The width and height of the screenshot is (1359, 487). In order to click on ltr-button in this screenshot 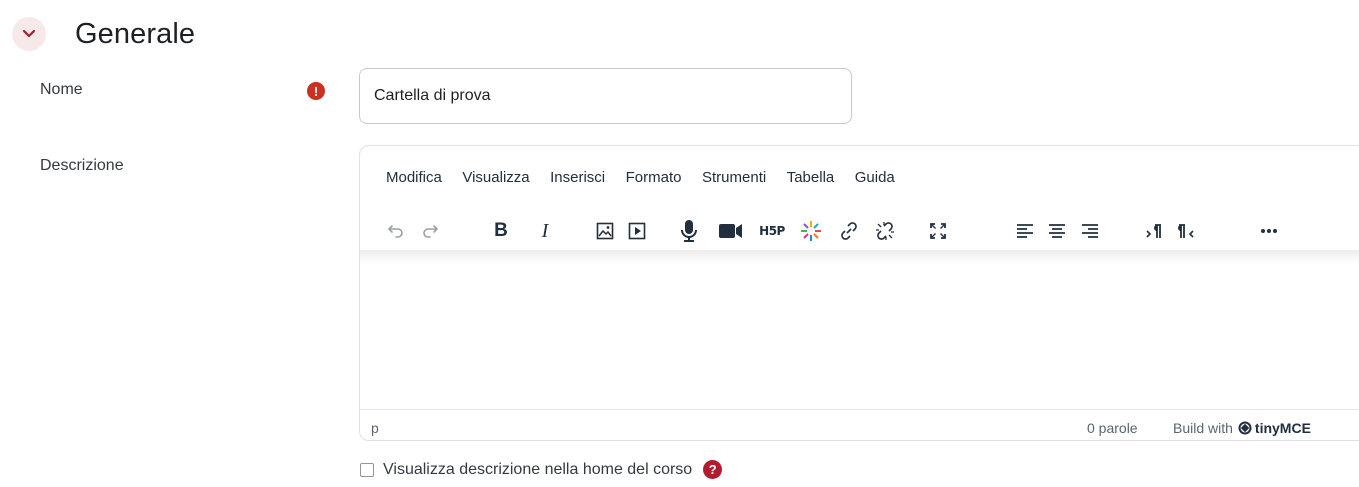, I will do `click(1154, 231)`.